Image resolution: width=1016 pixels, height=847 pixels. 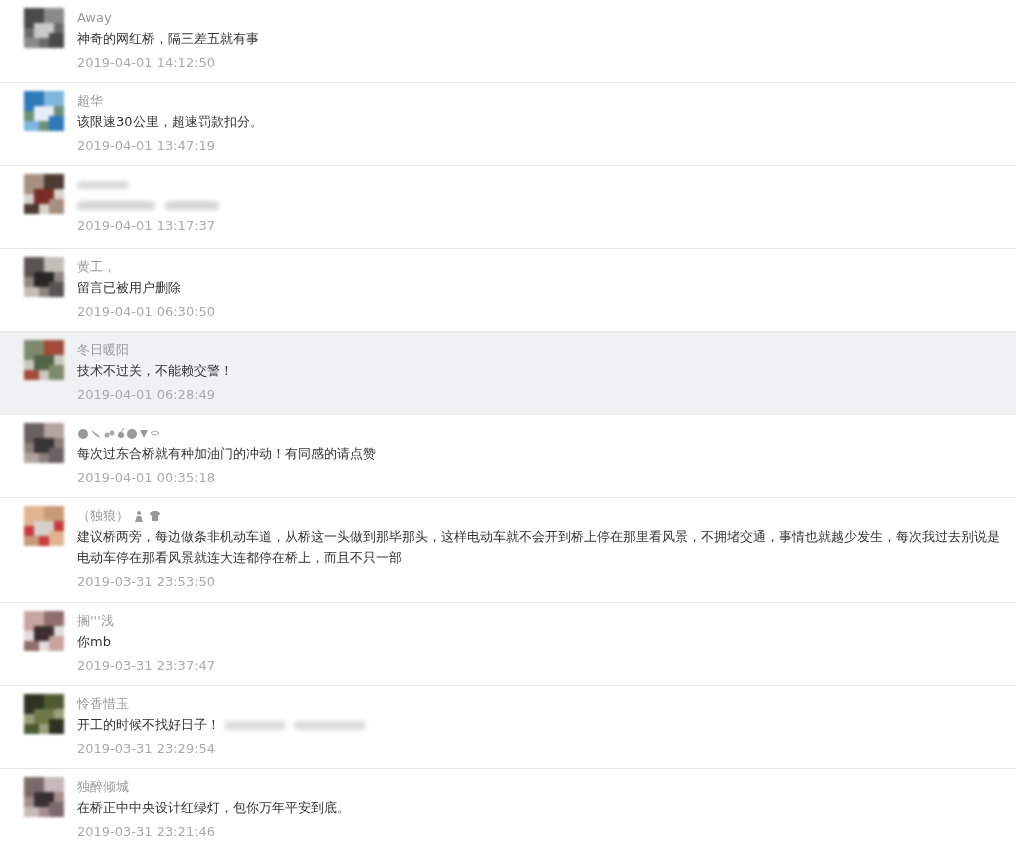 What do you see at coordinates (146, 666) in the screenshot?
I see `timestamp: 2019-03-31 23:37:47` at bounding box center [146, 666].